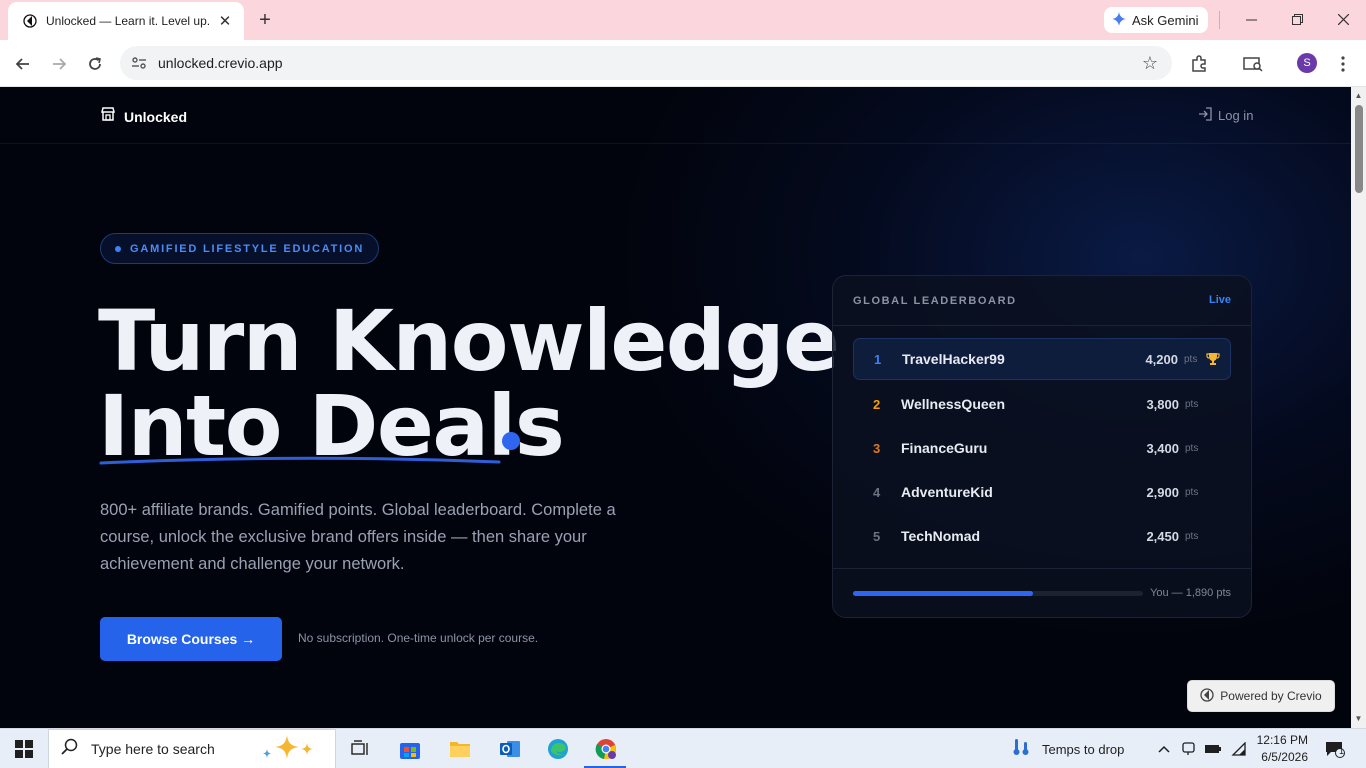 This screenshot has height=768, width=1366. I want to click on scroll-thumb, so click(1359, 149).